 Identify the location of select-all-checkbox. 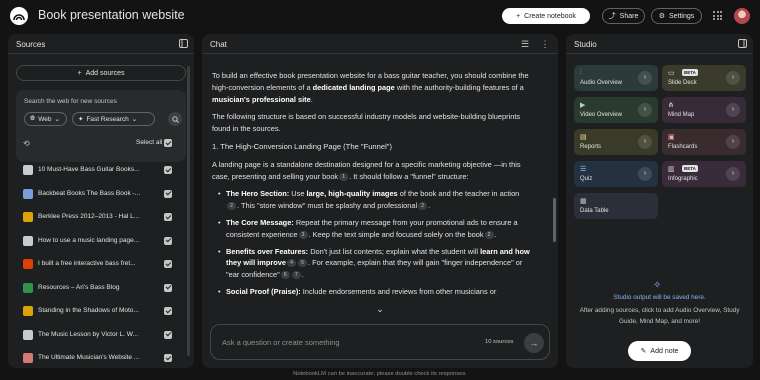
(168, 143).